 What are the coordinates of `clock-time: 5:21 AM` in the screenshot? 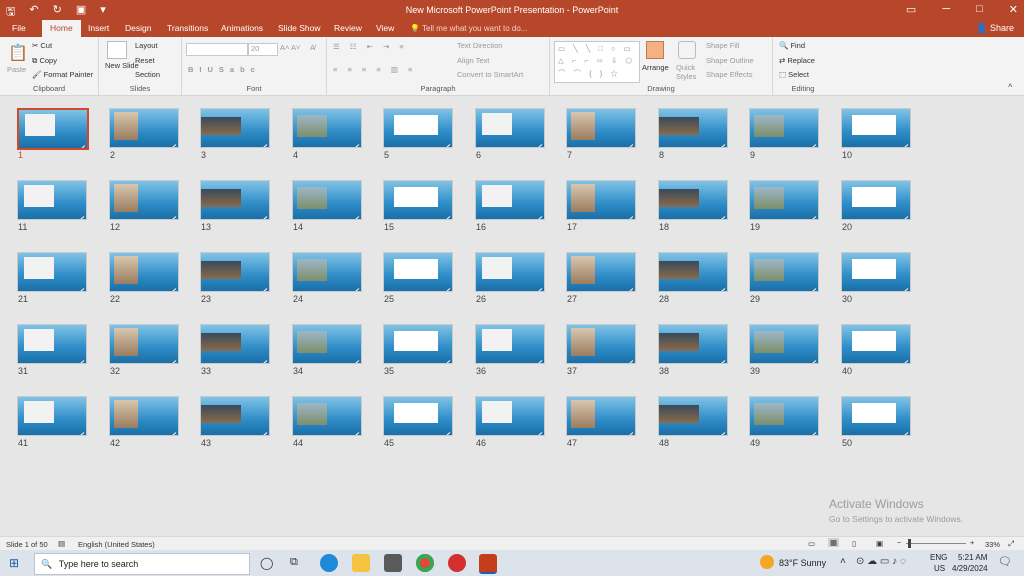 It's located at (972, 557).